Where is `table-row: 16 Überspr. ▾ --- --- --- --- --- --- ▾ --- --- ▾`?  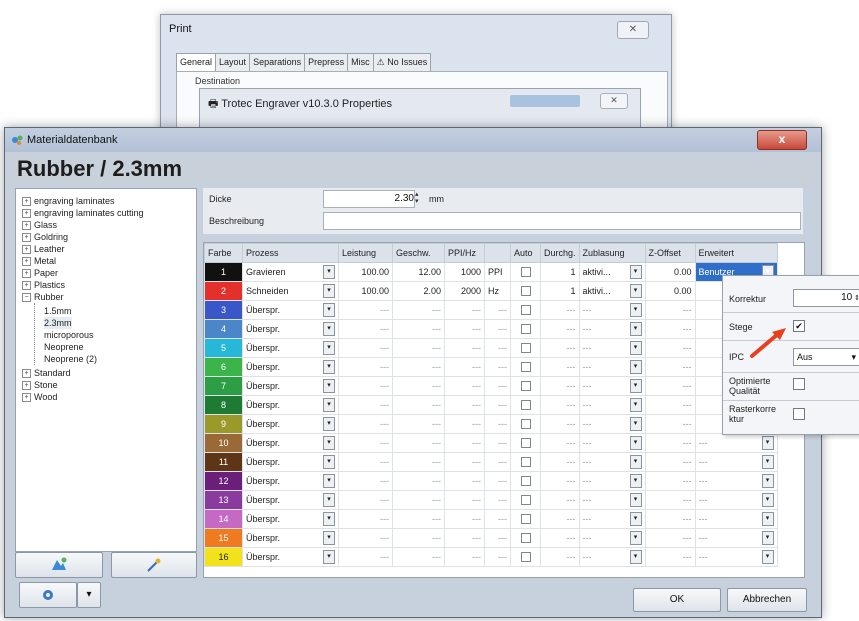
table-row: 16 Überspr. ▾ --- --- --- --- --- --- ▾ --- --- ▾ is located at coordinates (491, 557).